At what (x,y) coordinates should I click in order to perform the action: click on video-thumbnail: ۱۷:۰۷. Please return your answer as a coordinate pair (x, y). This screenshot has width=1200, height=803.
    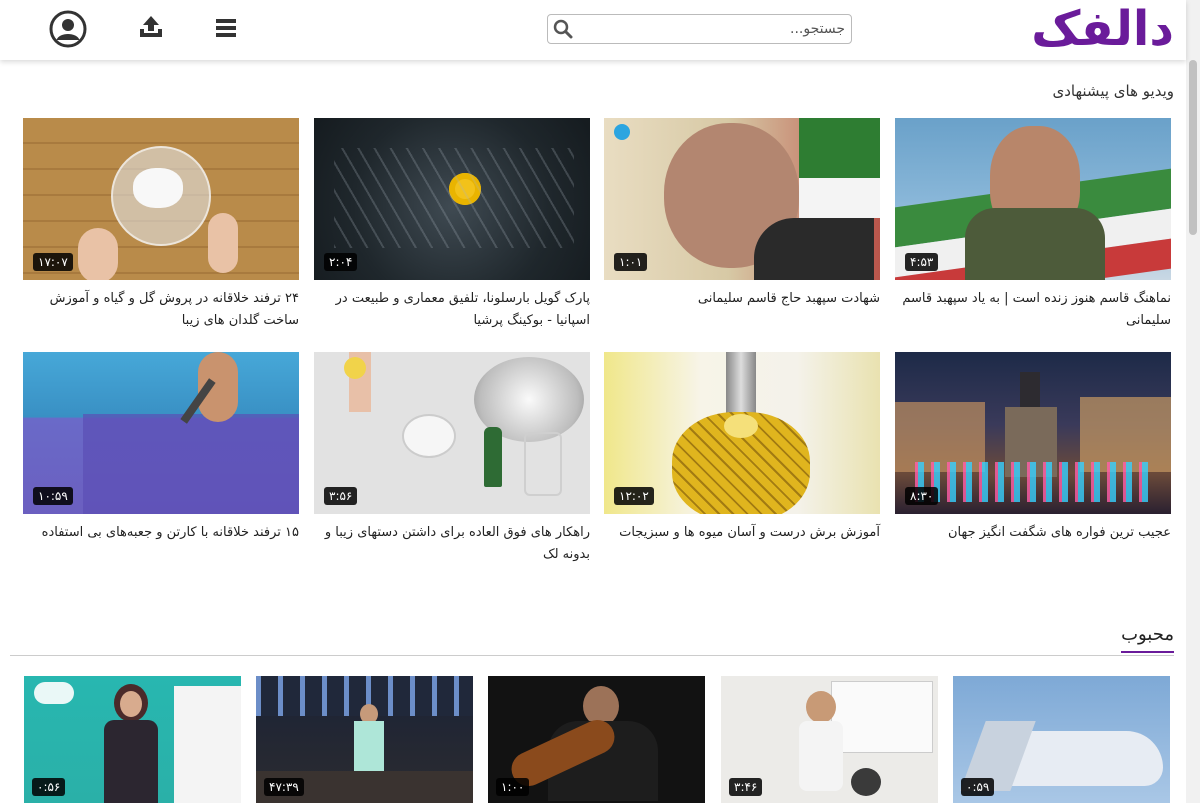
    Looking at the image, I should click on (161, 199).